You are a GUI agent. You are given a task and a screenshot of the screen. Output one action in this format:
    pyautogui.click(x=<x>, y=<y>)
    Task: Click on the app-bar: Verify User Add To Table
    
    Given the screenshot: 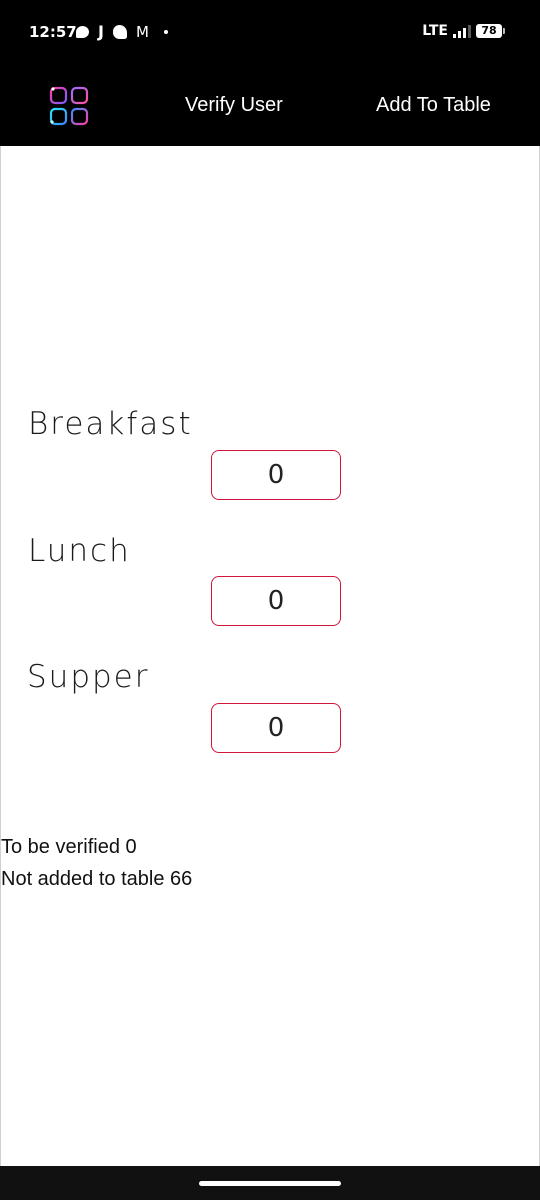 What is the action you would take?
    pyautogui.click(x=270, y=106)
    